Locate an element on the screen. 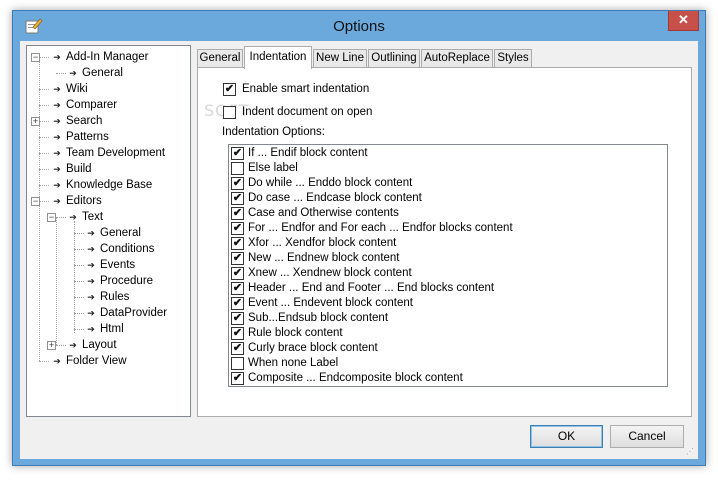  resize-grip-icon: ⋰ is located at coordinates (691, 452).